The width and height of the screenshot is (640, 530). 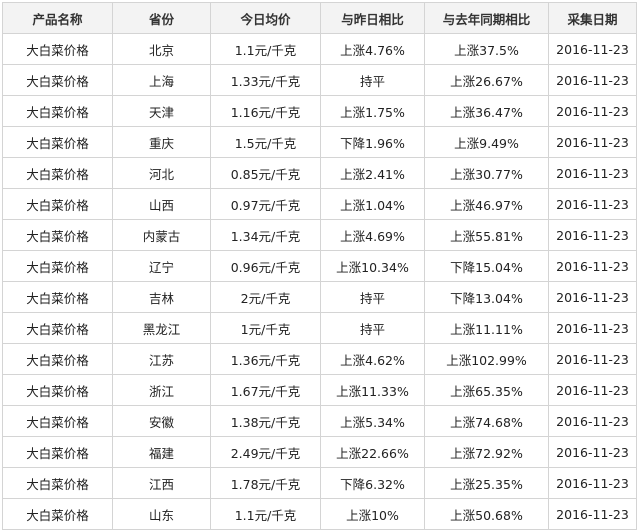 What do you see at coordinates (161, 266) in the screenshot?
I see `cell-province: 辽宁` at bounding box center [161, 266].